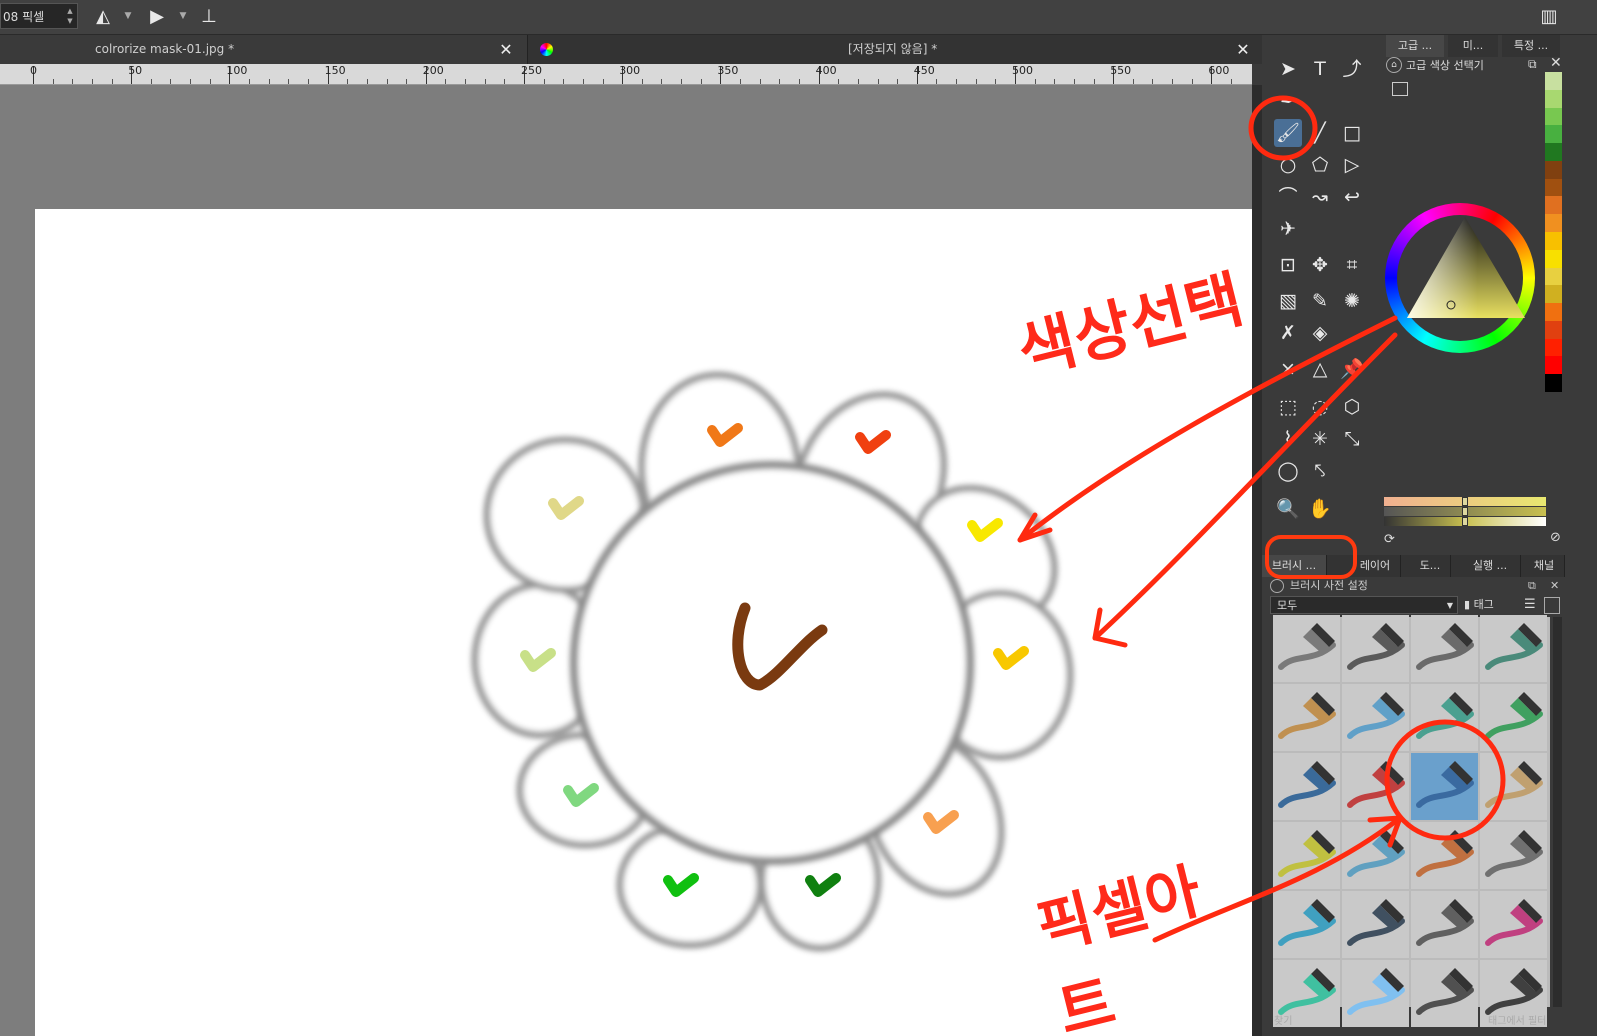 This screenshot has width=1597, height=1036. I want to click on pan-tool-icon: ✋, so click(1320, 509).